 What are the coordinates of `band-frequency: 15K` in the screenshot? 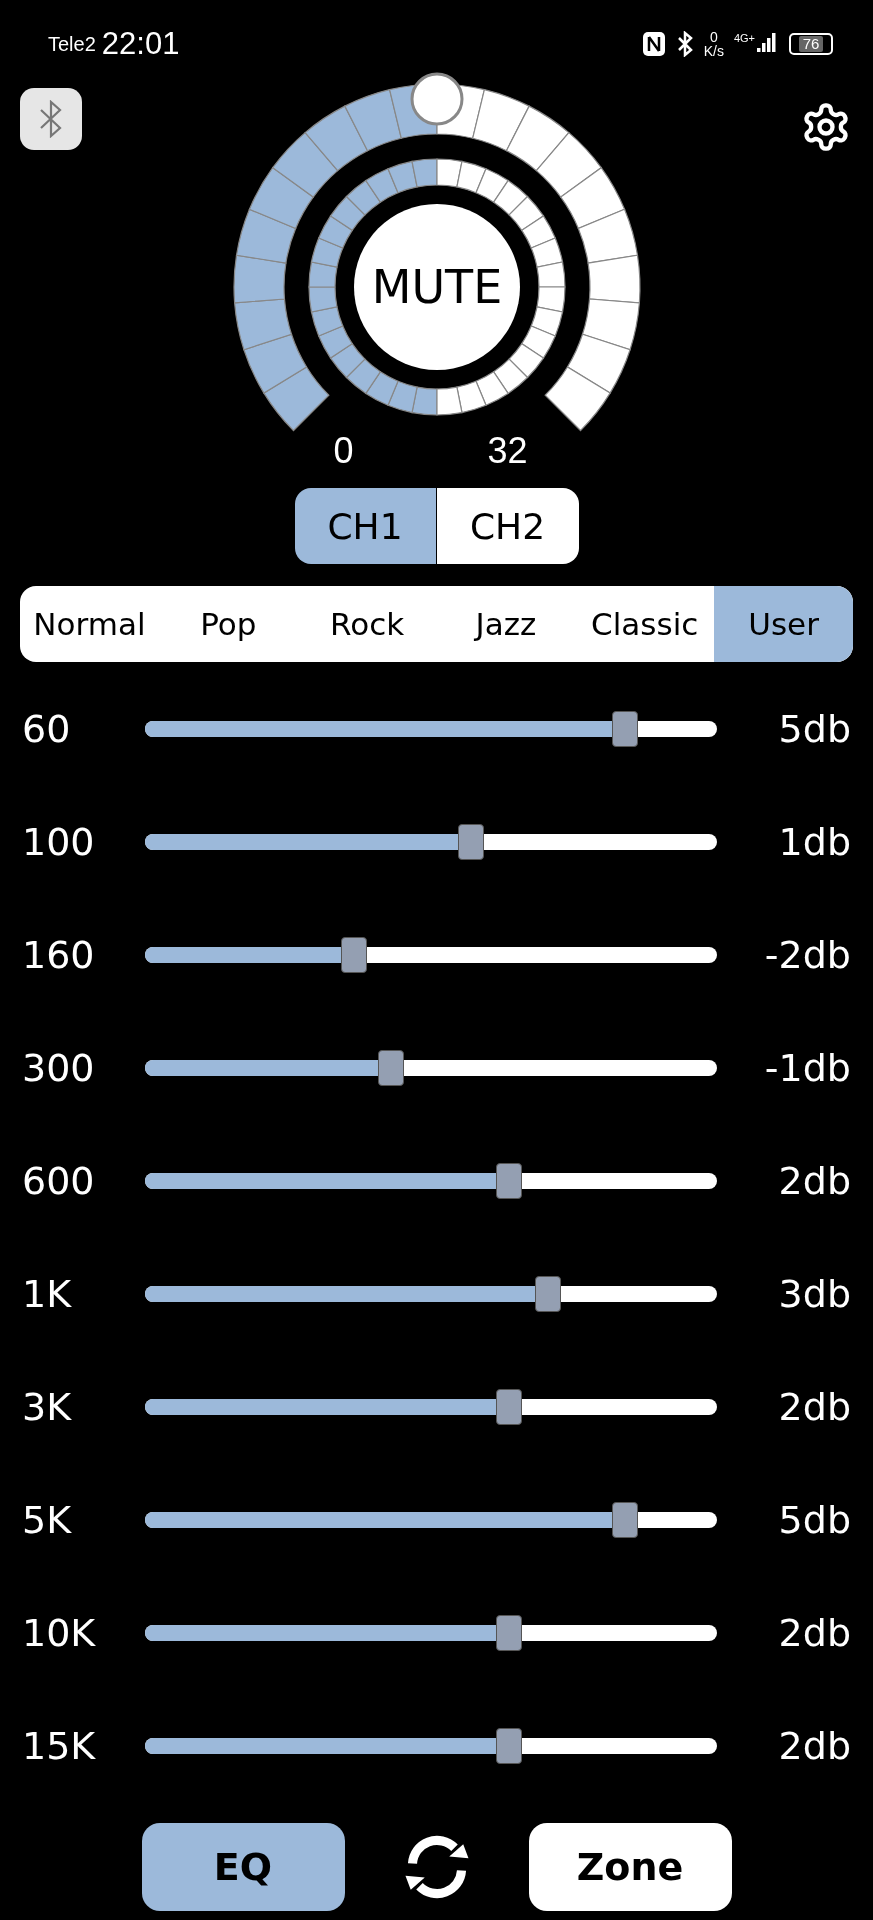 It's located at (59, 1745).